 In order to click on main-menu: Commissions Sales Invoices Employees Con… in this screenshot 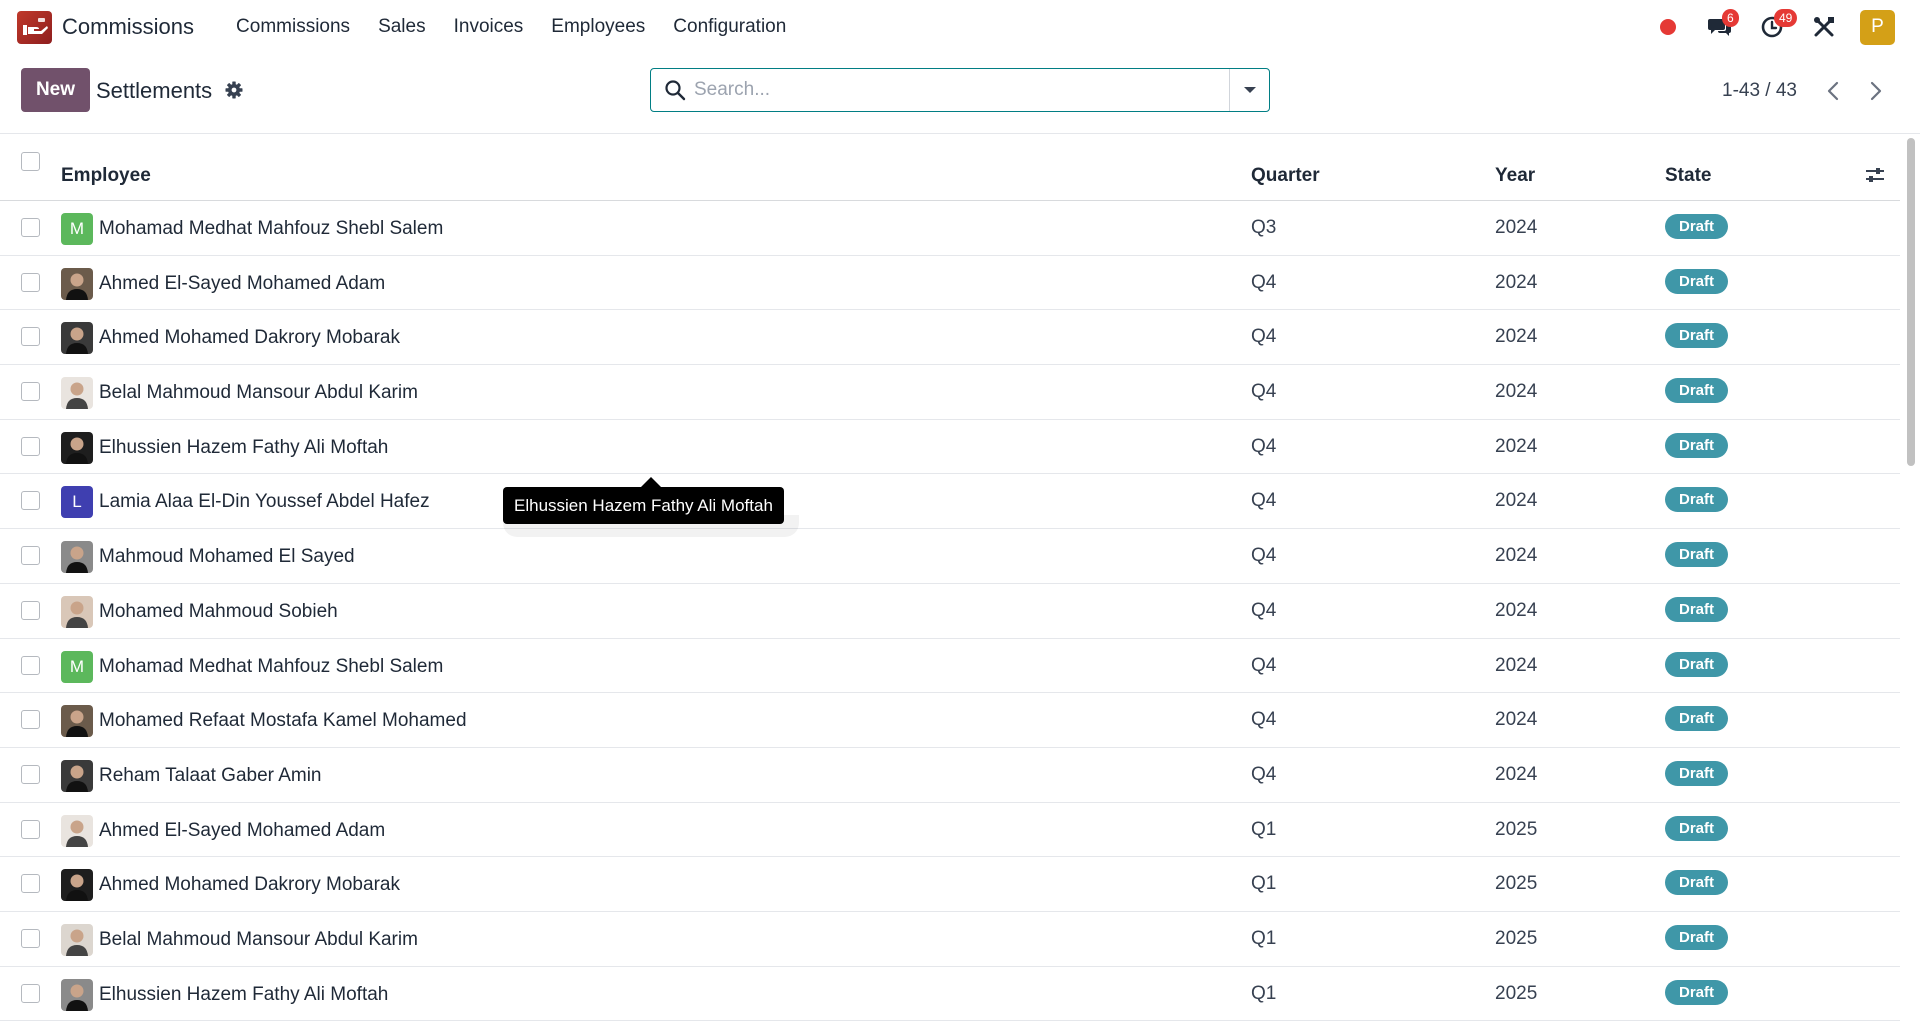, I will do `click(511, 27)`.